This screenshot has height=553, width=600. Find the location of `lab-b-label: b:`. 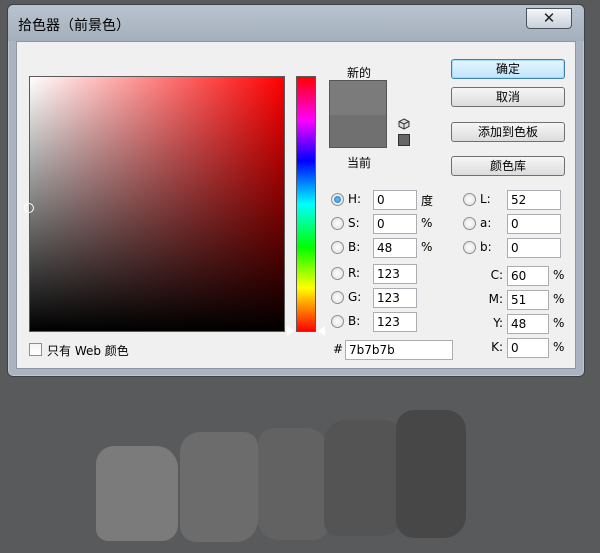

lab-b-label: b: is located at coordinates (486, 247).